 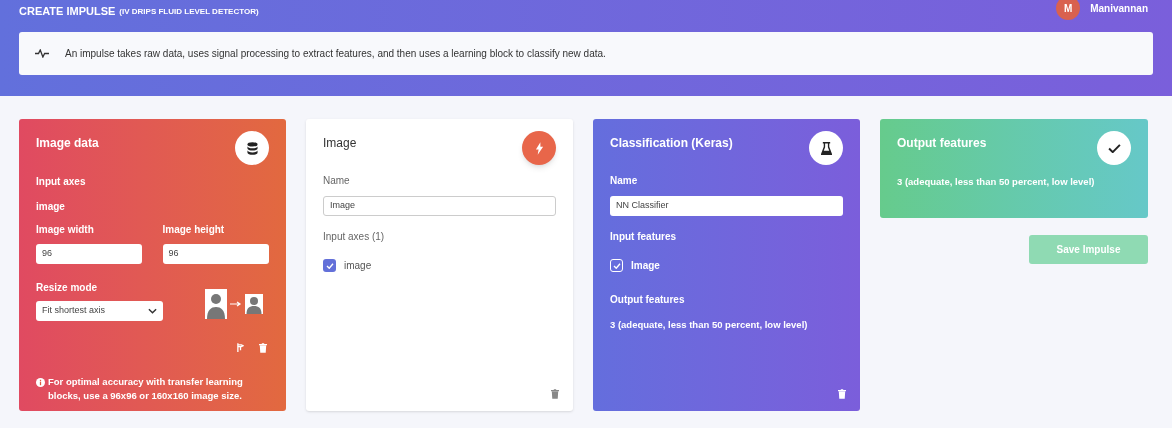 What do you see at coordinates (1068, 10) in the screenshot?
I see `user-avatar: M` at bounding box center [1068, 10].